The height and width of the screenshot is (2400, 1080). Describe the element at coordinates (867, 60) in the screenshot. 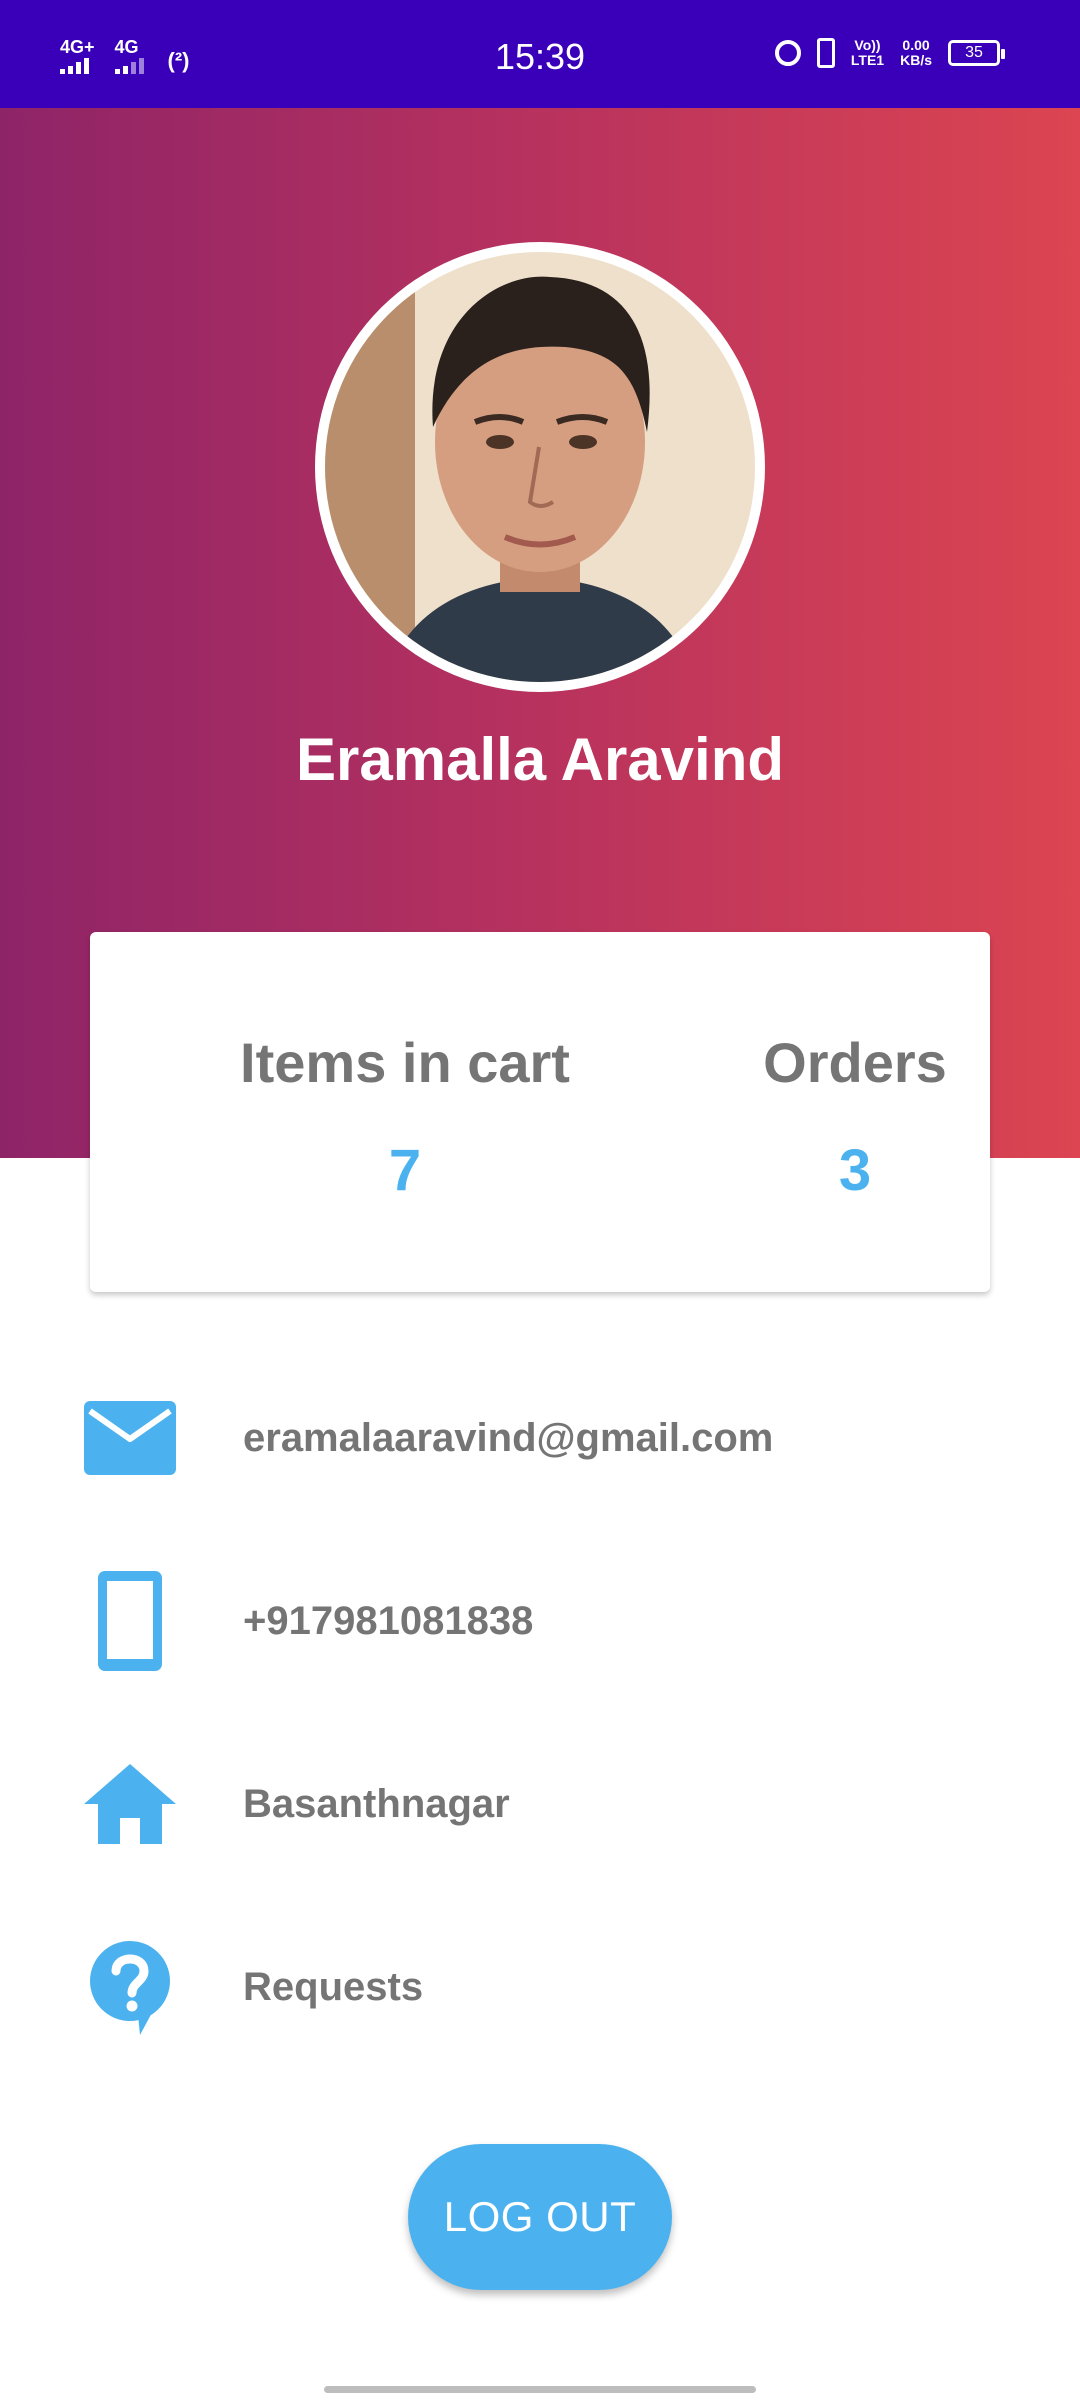

I see `volte-bottom-label: LTE1` at that location.